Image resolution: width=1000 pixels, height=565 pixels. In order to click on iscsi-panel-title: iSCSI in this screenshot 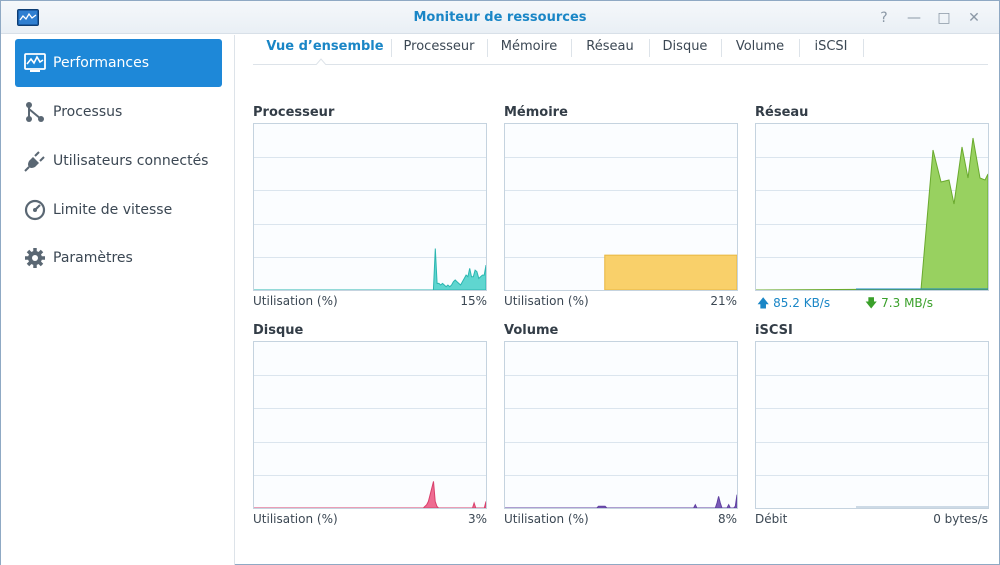, I will do `click(774, 330)`.